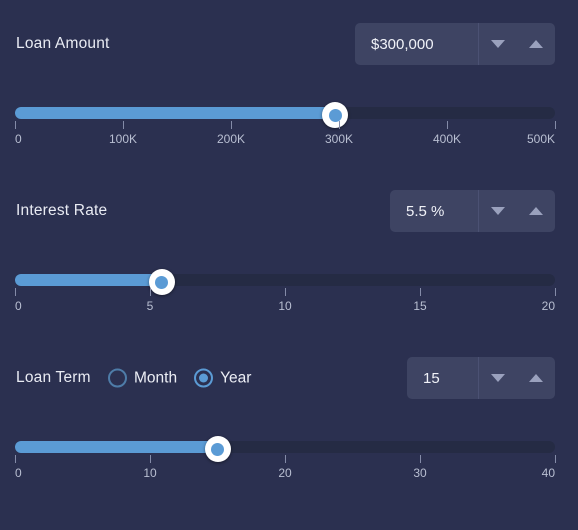 This screenshot has height=530, width=578. Describe the element at coordinates (548, 473) in the screenshot. I see `tick-label: 40` at that location.